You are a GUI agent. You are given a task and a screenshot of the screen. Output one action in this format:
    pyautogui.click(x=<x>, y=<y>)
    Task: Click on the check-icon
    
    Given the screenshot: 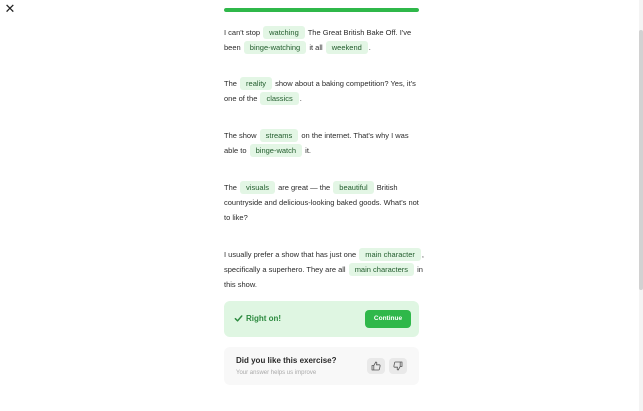 What is the action you would take?
    pyautogui.click(x=238, y=318)
    